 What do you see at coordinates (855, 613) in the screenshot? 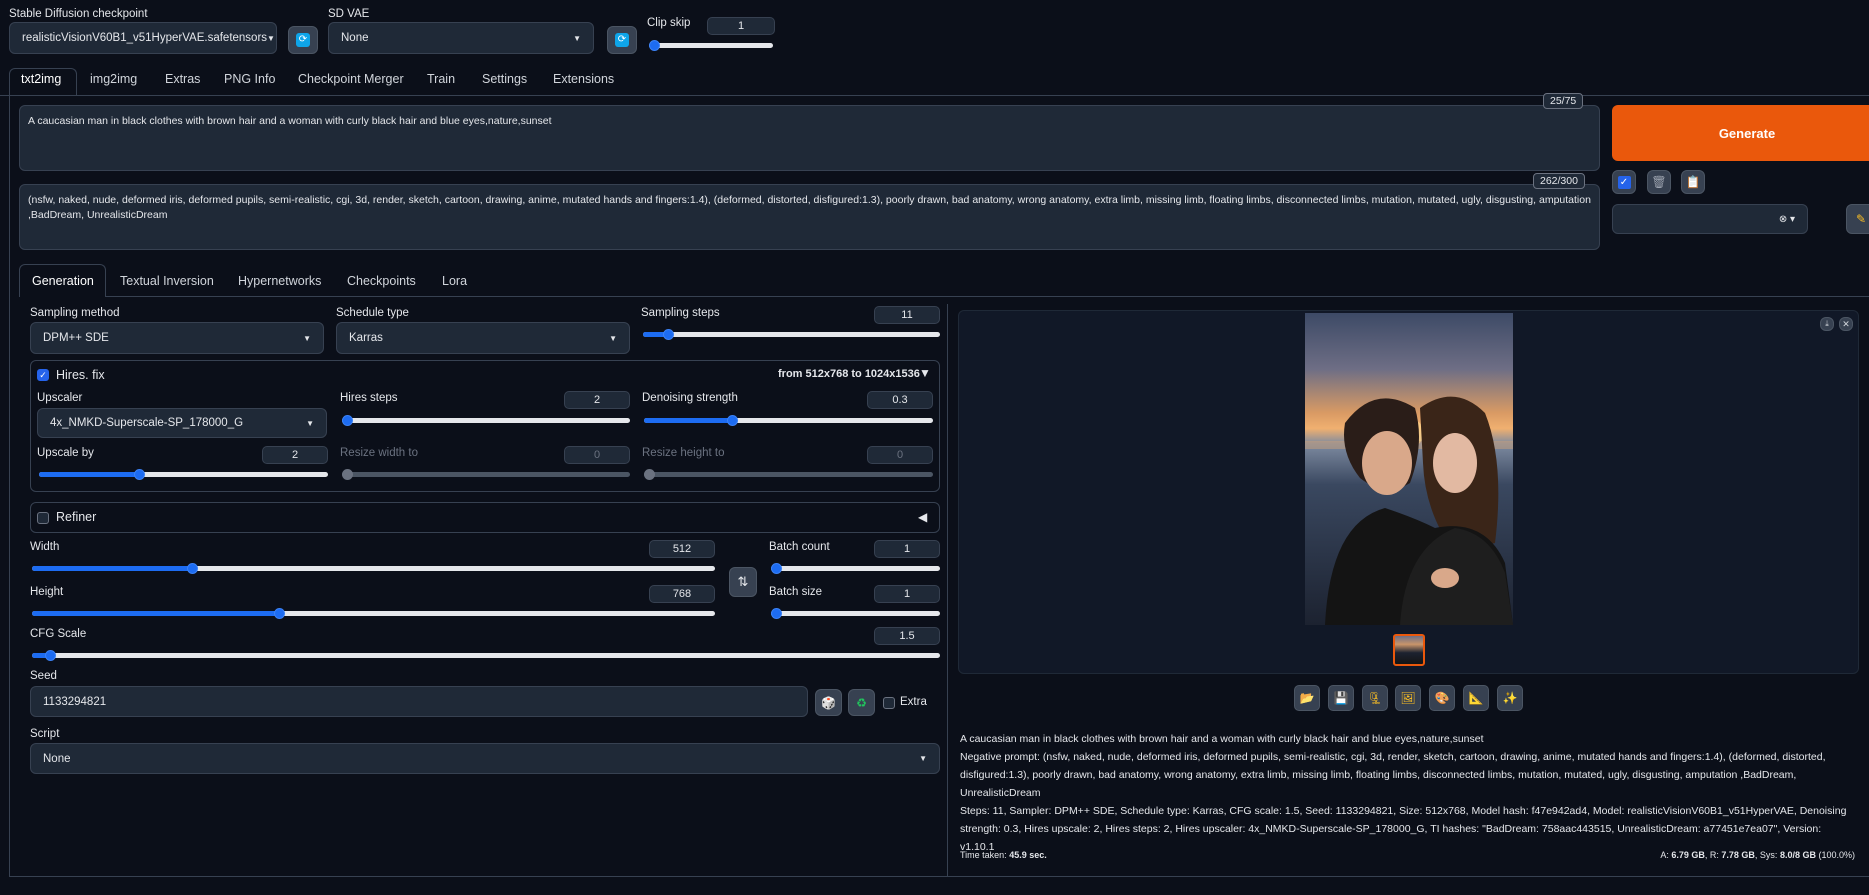
I see `batch-size-slider` at bounding box center [855, 613].